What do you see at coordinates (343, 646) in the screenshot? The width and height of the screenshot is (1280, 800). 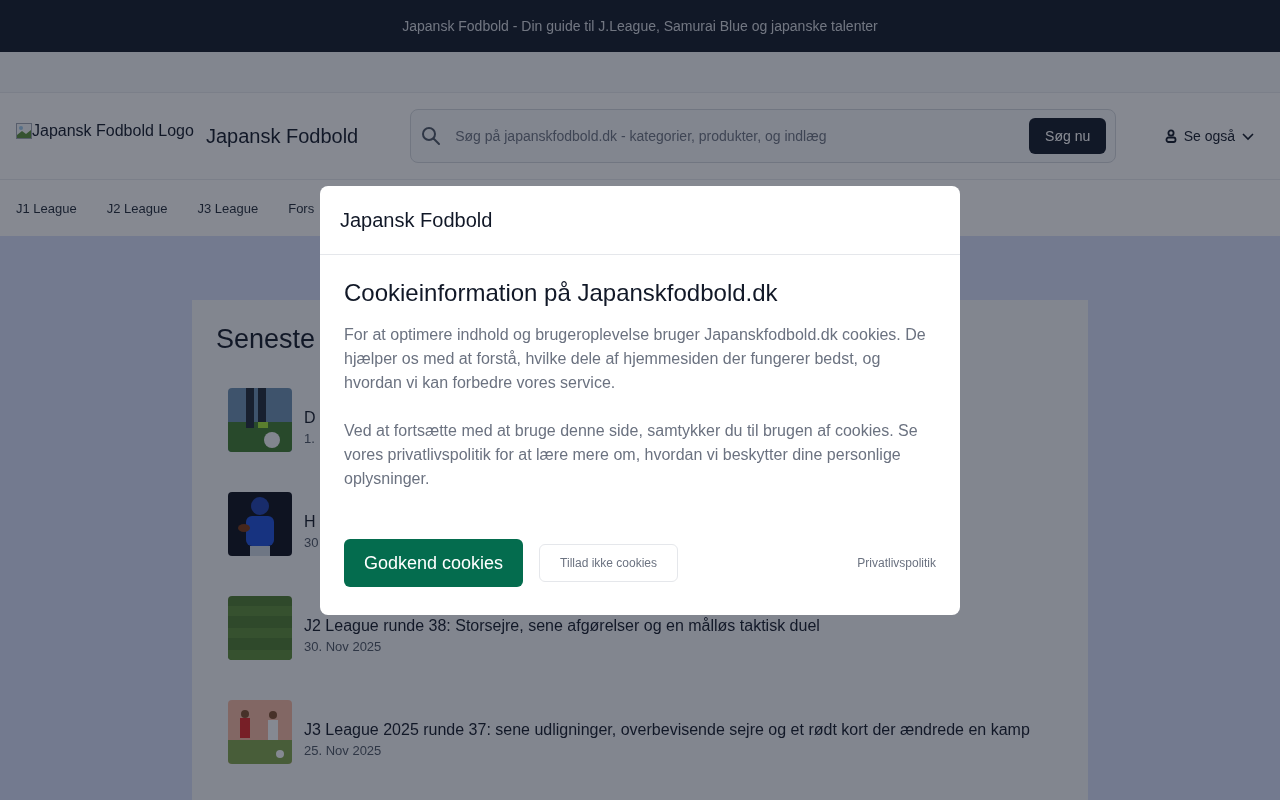 I see `article-date: 30. Nov 2025` at bounding box center [343, 646].